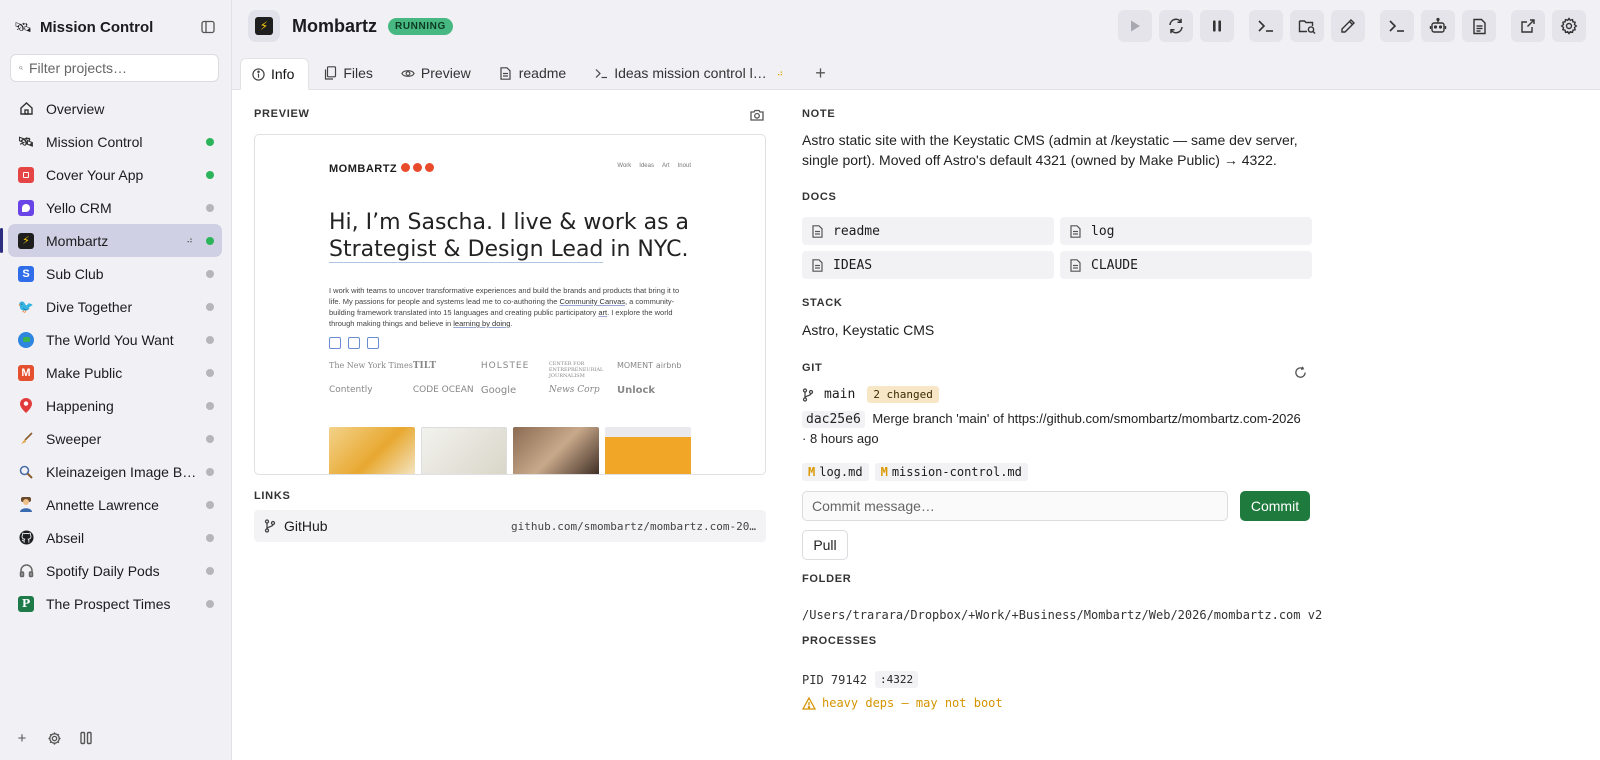  I want to click on tab-preview: Preview, so click(438, 73).